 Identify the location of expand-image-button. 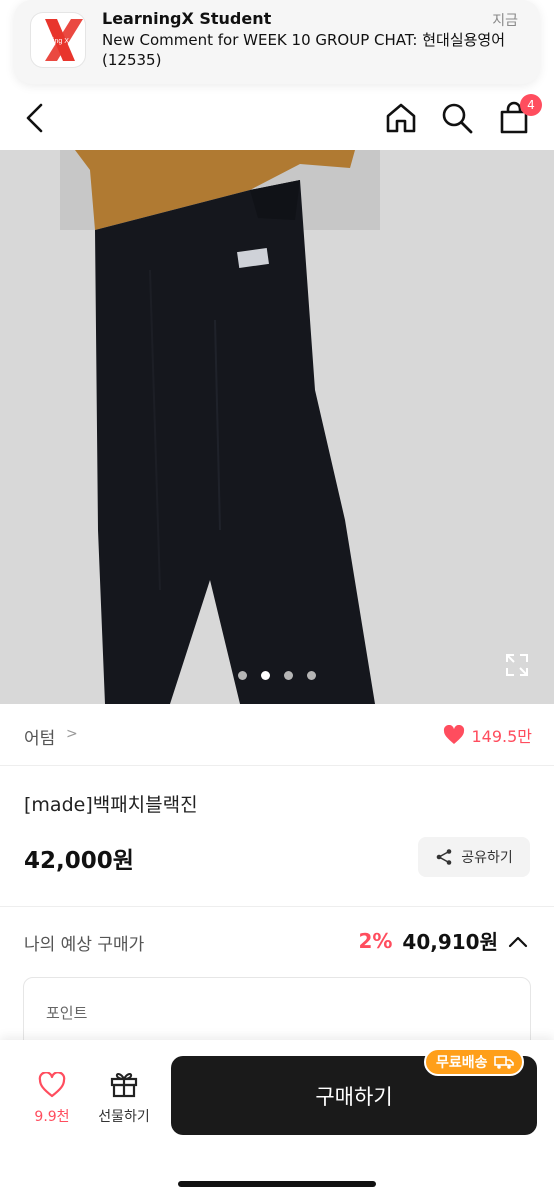
(517, 665).